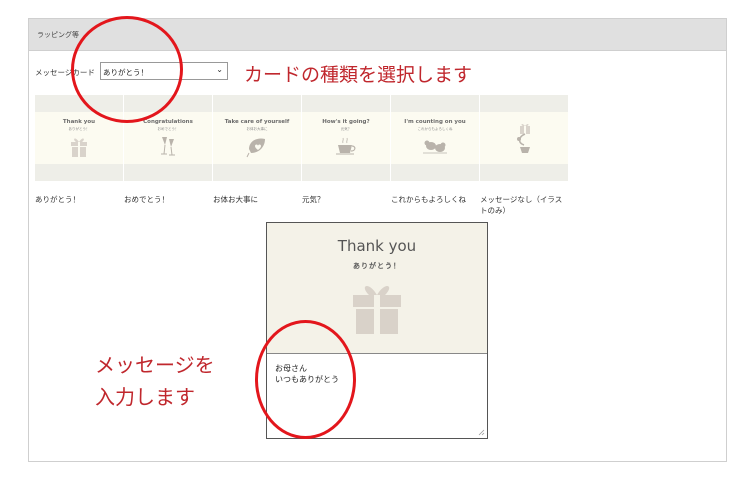 Image resolution: width=755 pixels, height=495 pixels. I want to click on card-subtitle: おめでとう！, so click(168, 129).